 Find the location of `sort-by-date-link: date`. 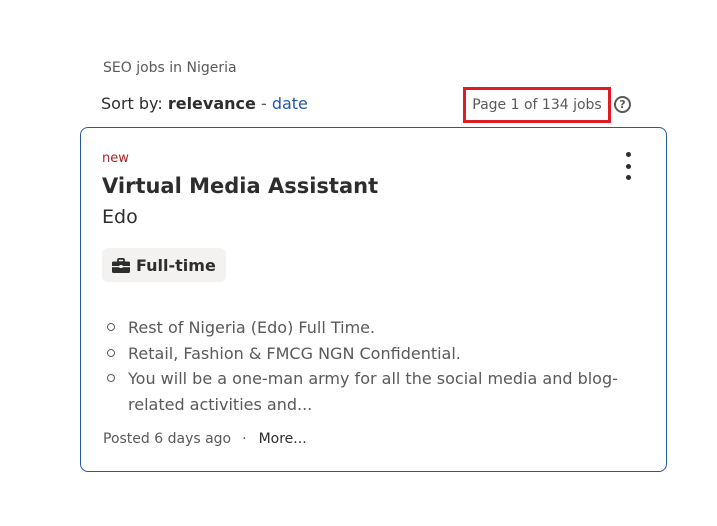

sort-by-date-link: date is located at coordinates (290, 103).